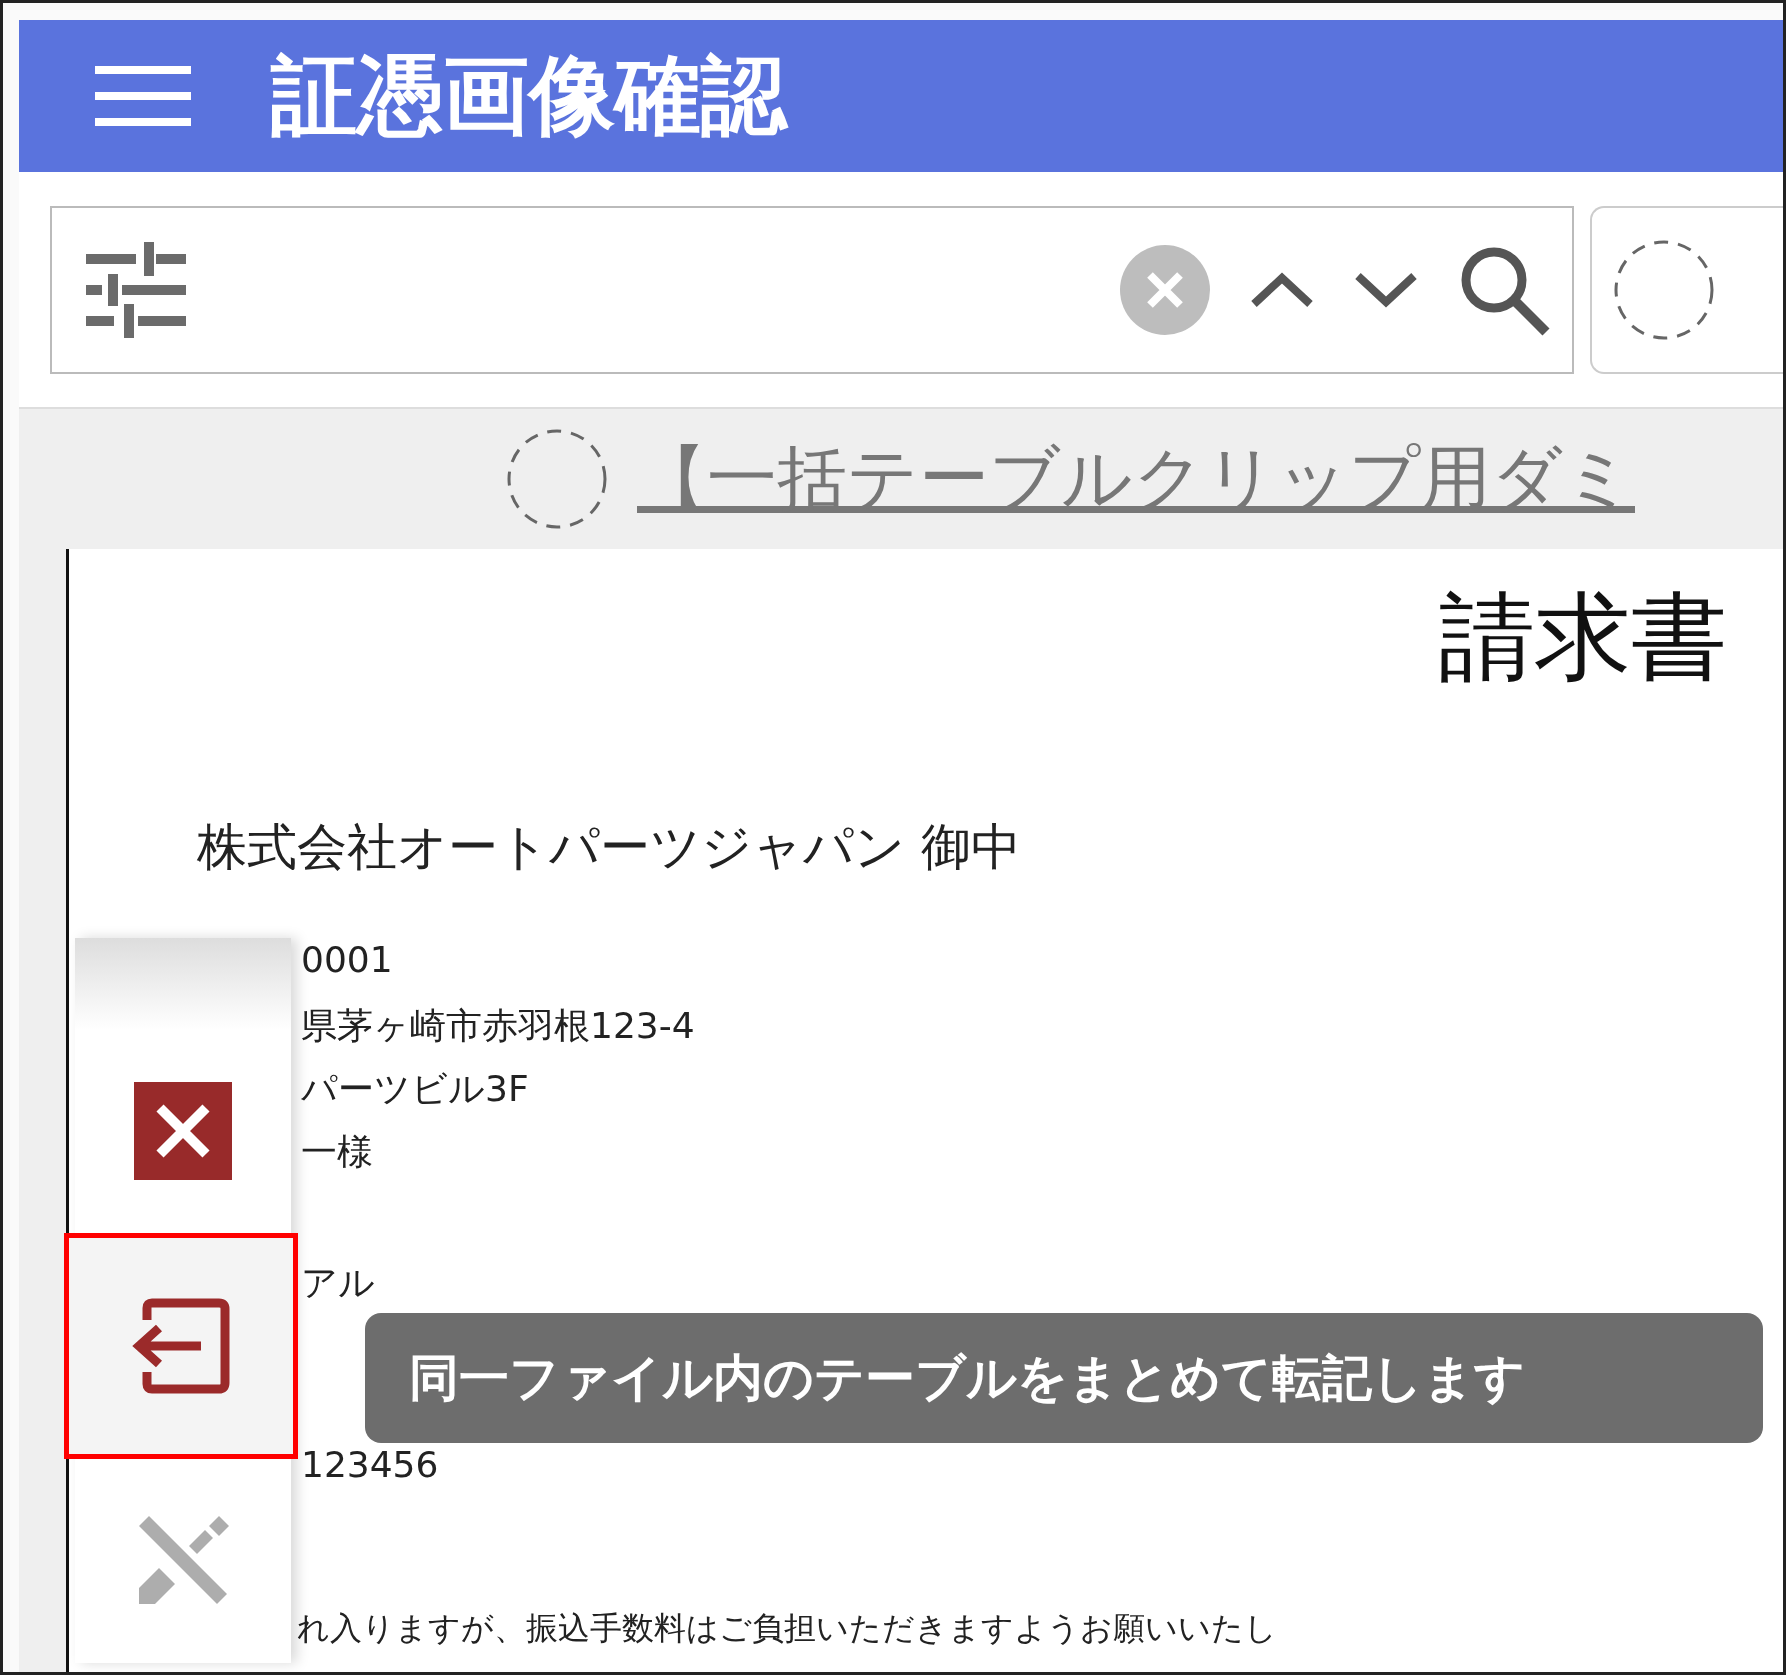  I want to click on document-text: パーツビル3F, so click(415, 1089).